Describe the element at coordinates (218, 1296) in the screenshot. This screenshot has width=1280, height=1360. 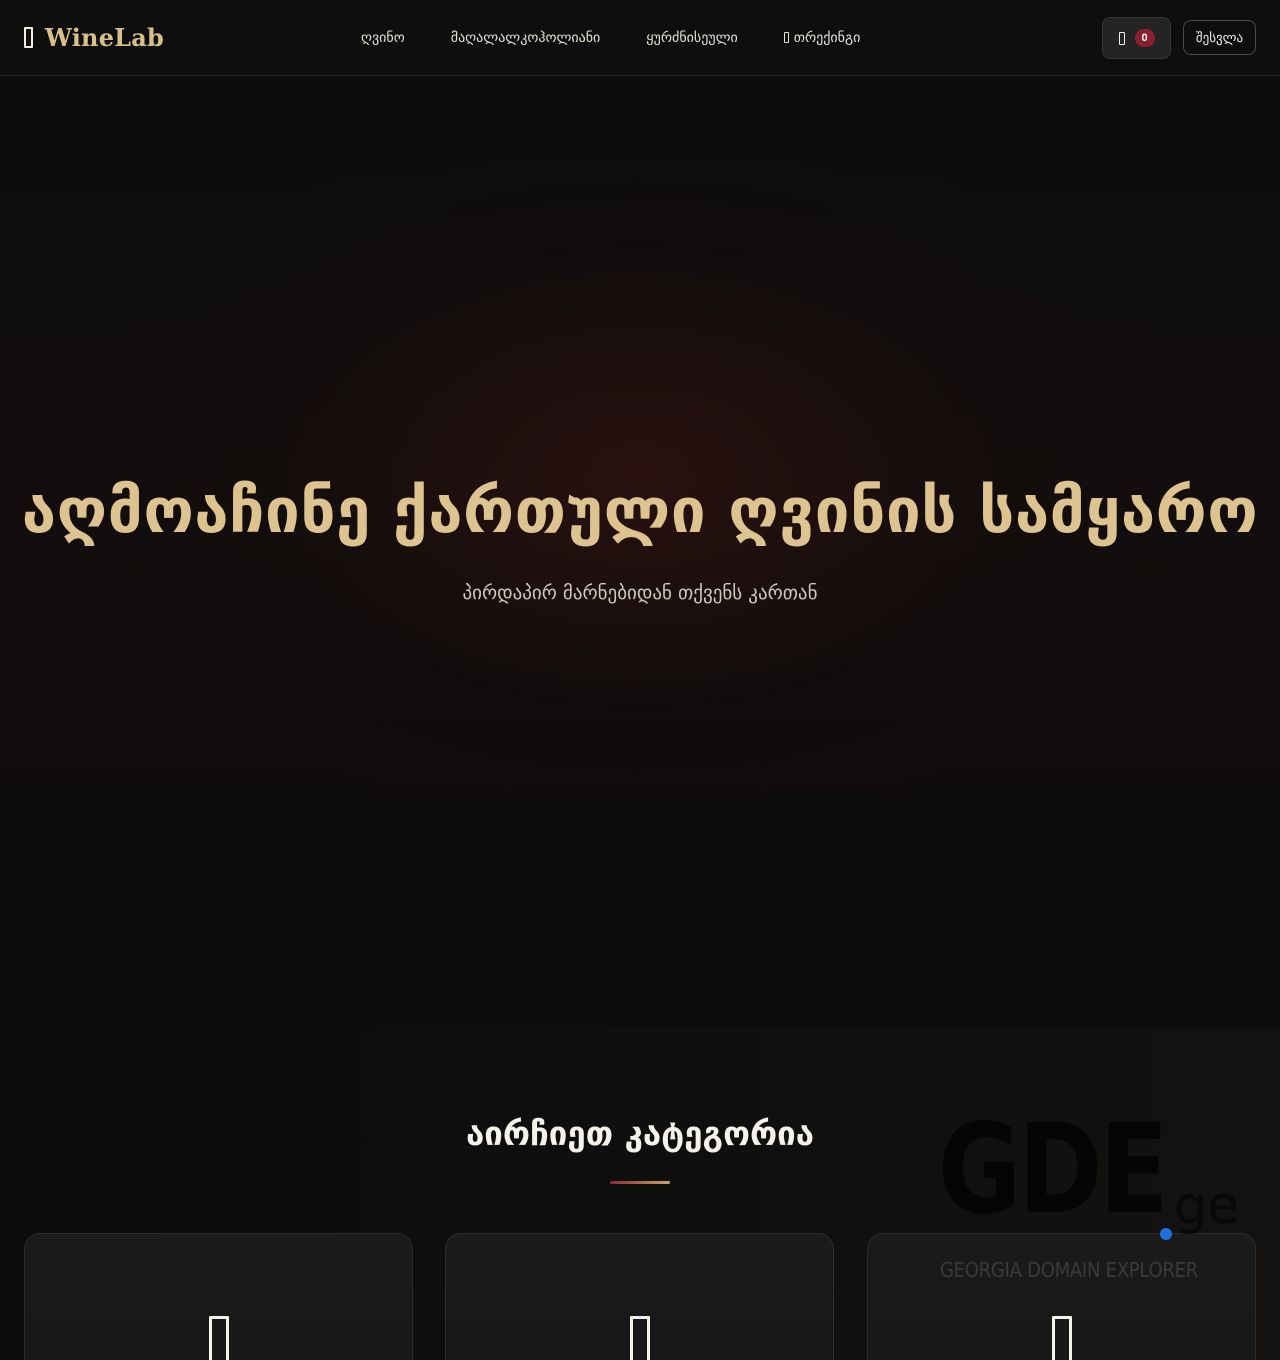
I see `category-card-wine` at that location.